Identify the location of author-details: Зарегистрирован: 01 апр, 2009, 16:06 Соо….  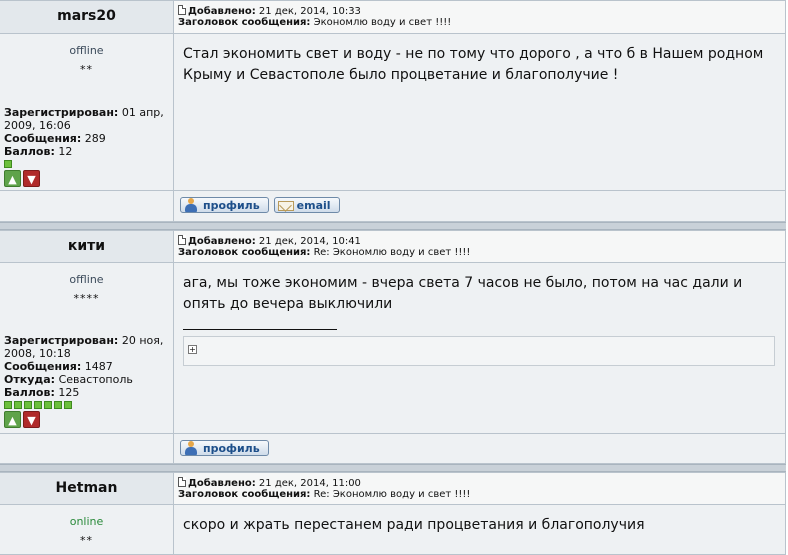
(86, 146).